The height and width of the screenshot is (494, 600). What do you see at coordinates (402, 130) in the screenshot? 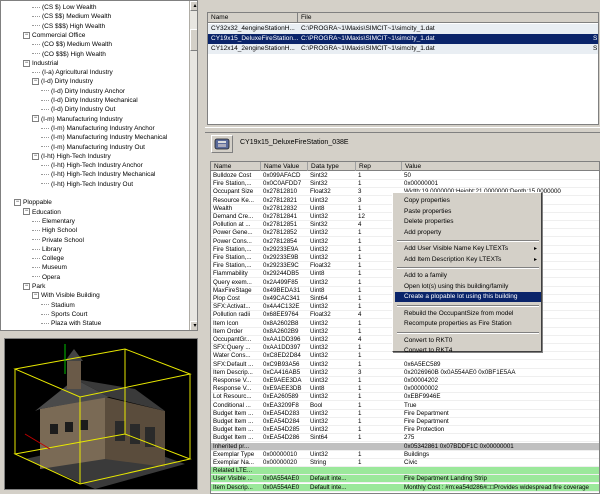
I see `horizontal-splitter` at bounding box center [402, 130].